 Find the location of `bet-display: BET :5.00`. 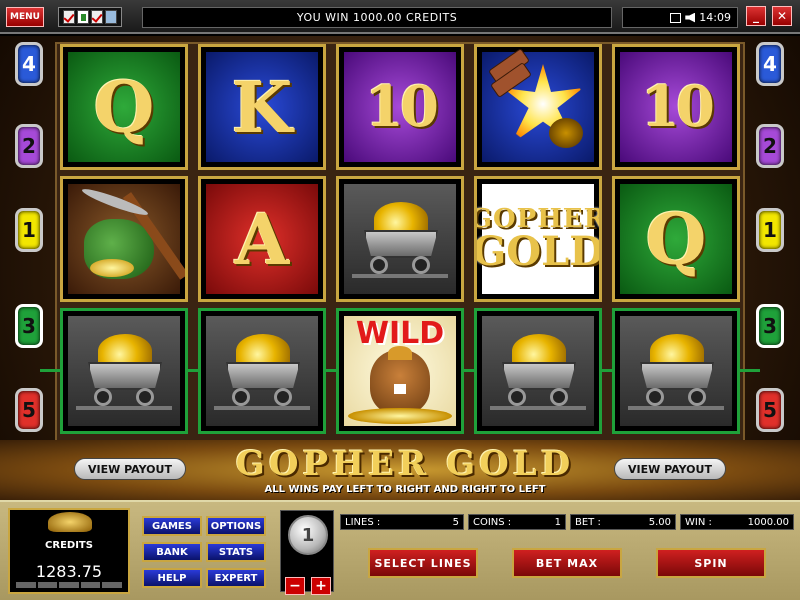

bet-display: BET :5.00 is located at coordinates (623, 522).